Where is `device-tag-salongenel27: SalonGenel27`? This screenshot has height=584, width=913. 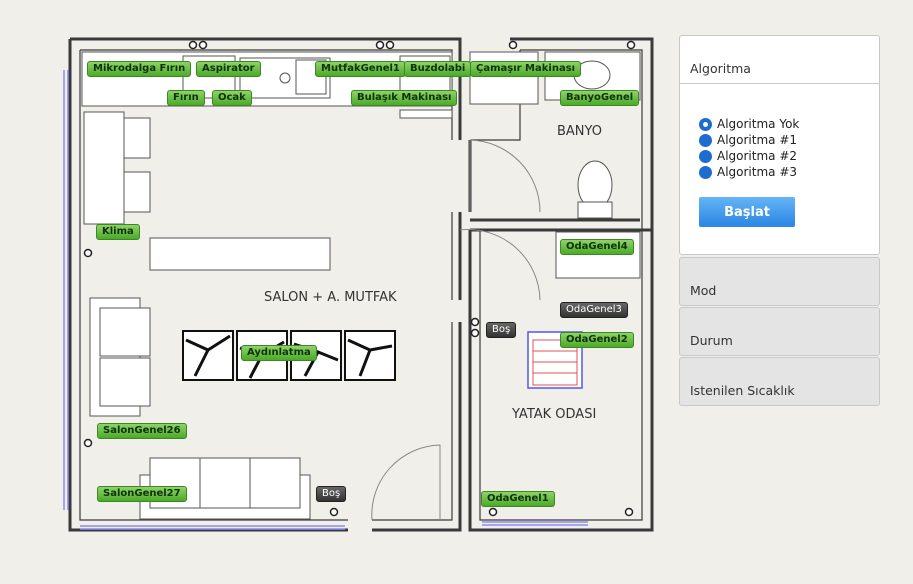
device-tag-salongenel27: SalonGenel27 is located at coordinates (142, 494).